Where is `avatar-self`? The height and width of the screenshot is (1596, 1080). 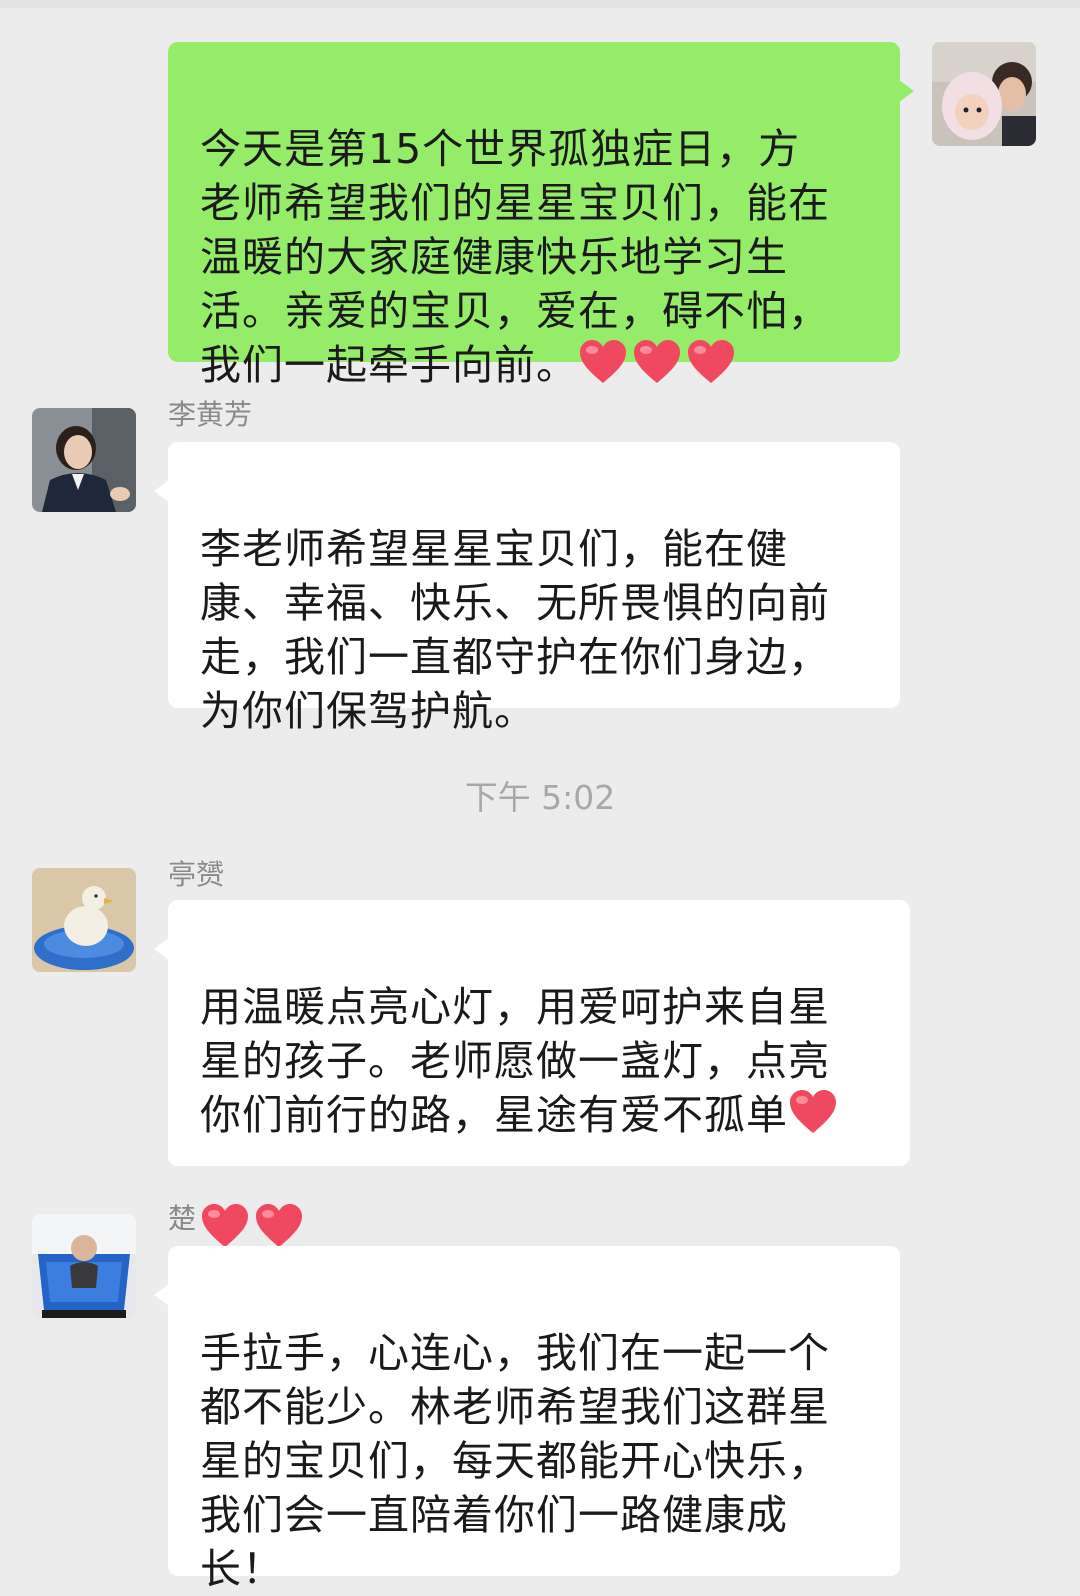 avatar-self is located at coordinates (984, 94).